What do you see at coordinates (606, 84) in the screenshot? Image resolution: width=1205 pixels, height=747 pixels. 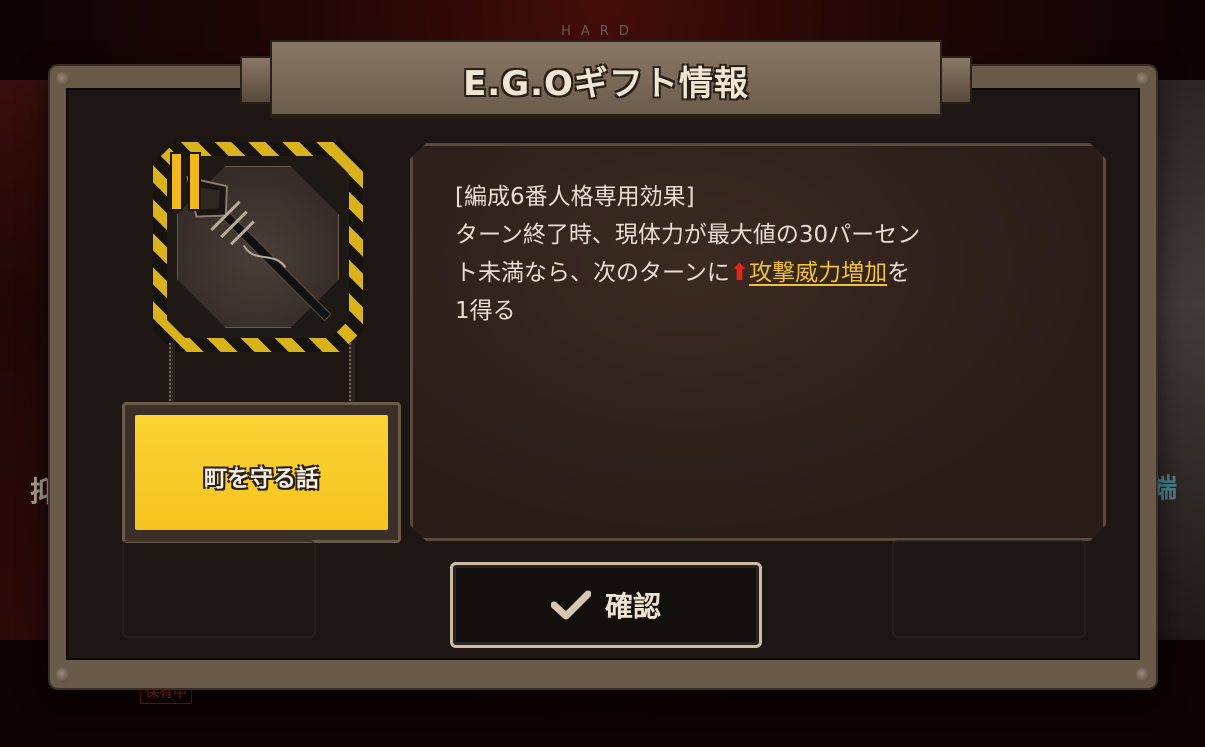 I see `dialog-title: E.G.Oギフト情報` at bounding box center [606, 84].